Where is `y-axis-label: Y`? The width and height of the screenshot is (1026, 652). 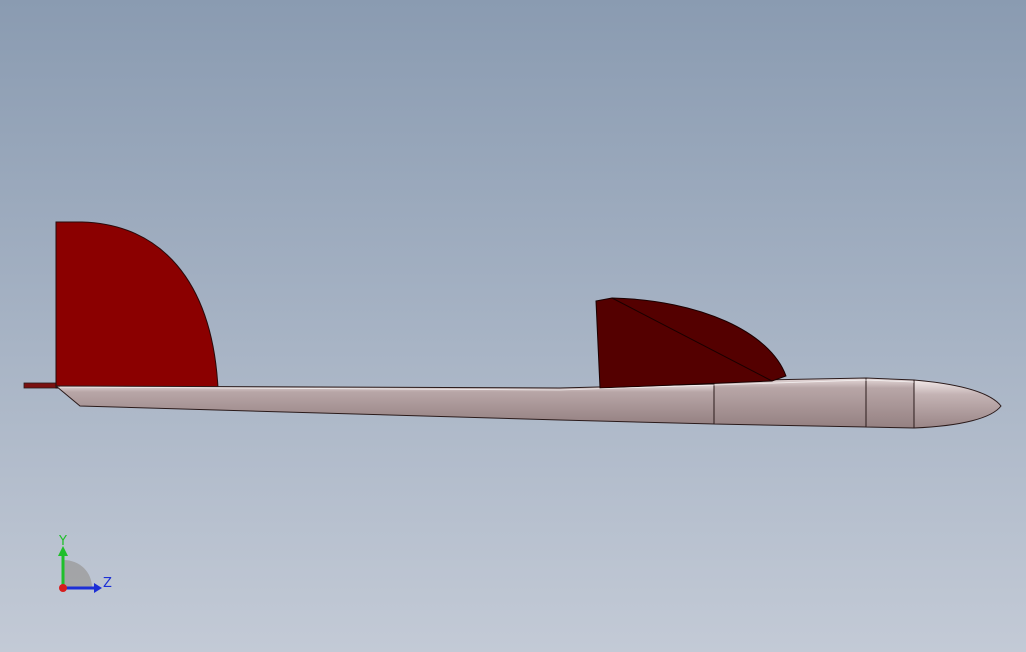 y-axis-label: Y is located at coordinates (62, 541).